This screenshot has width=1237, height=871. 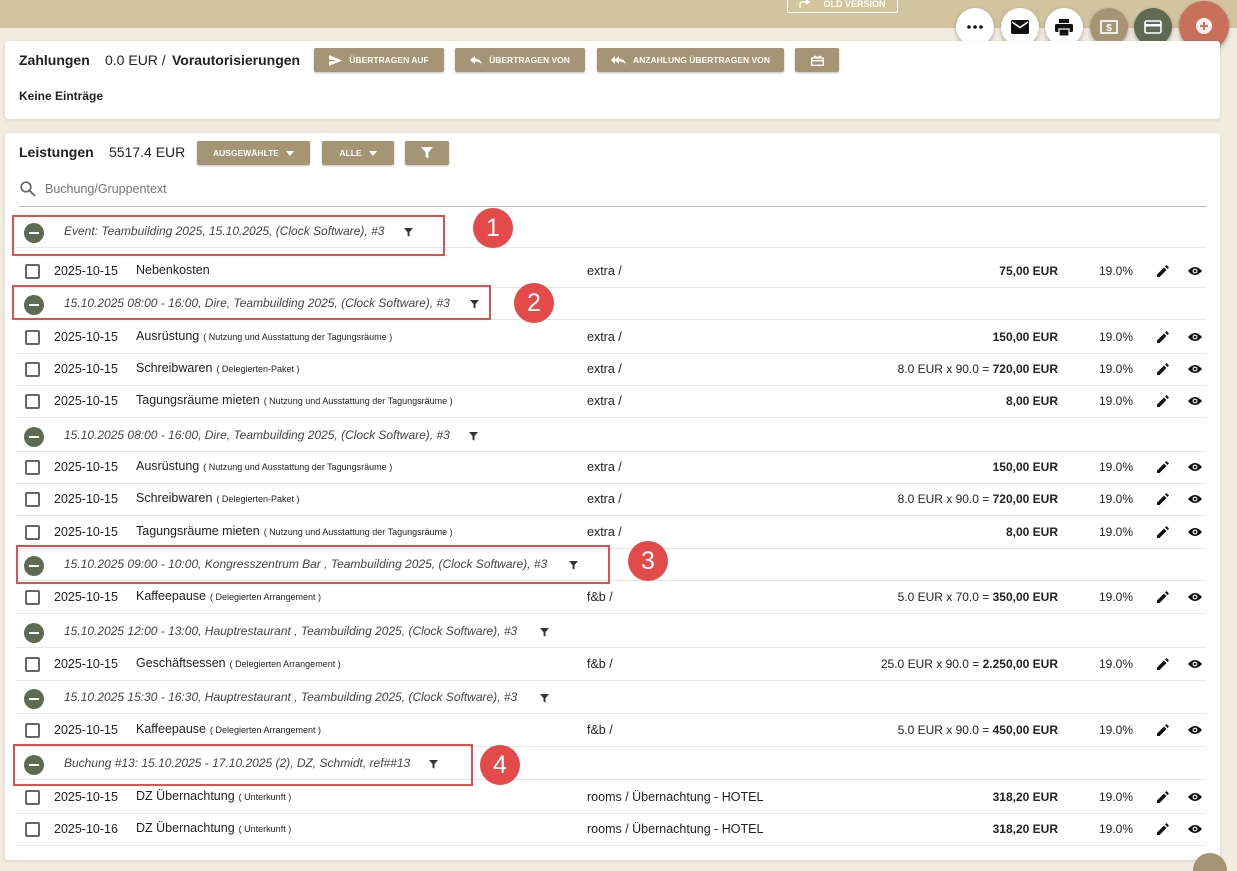 I want to click on deposit-transfer-button: ANZAHLUNG ÜBERTRAGEN VON, so click(x=690, y=60).